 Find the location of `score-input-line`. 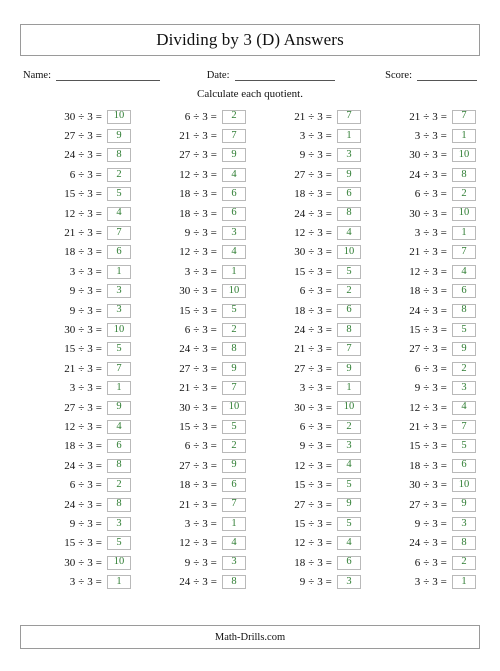

score-input-line is located at coordinates (447, 75).